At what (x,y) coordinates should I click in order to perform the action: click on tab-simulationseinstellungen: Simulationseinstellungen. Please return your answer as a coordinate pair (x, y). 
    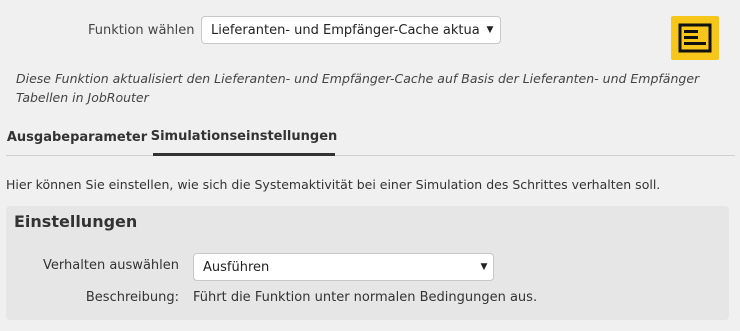
    Looking at the image, I should click on (244, 137).